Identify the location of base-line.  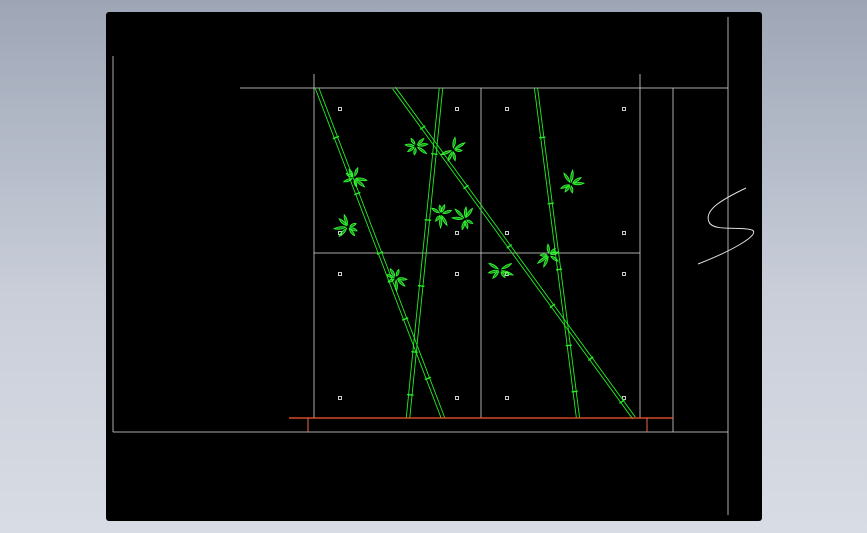
(481, 424).